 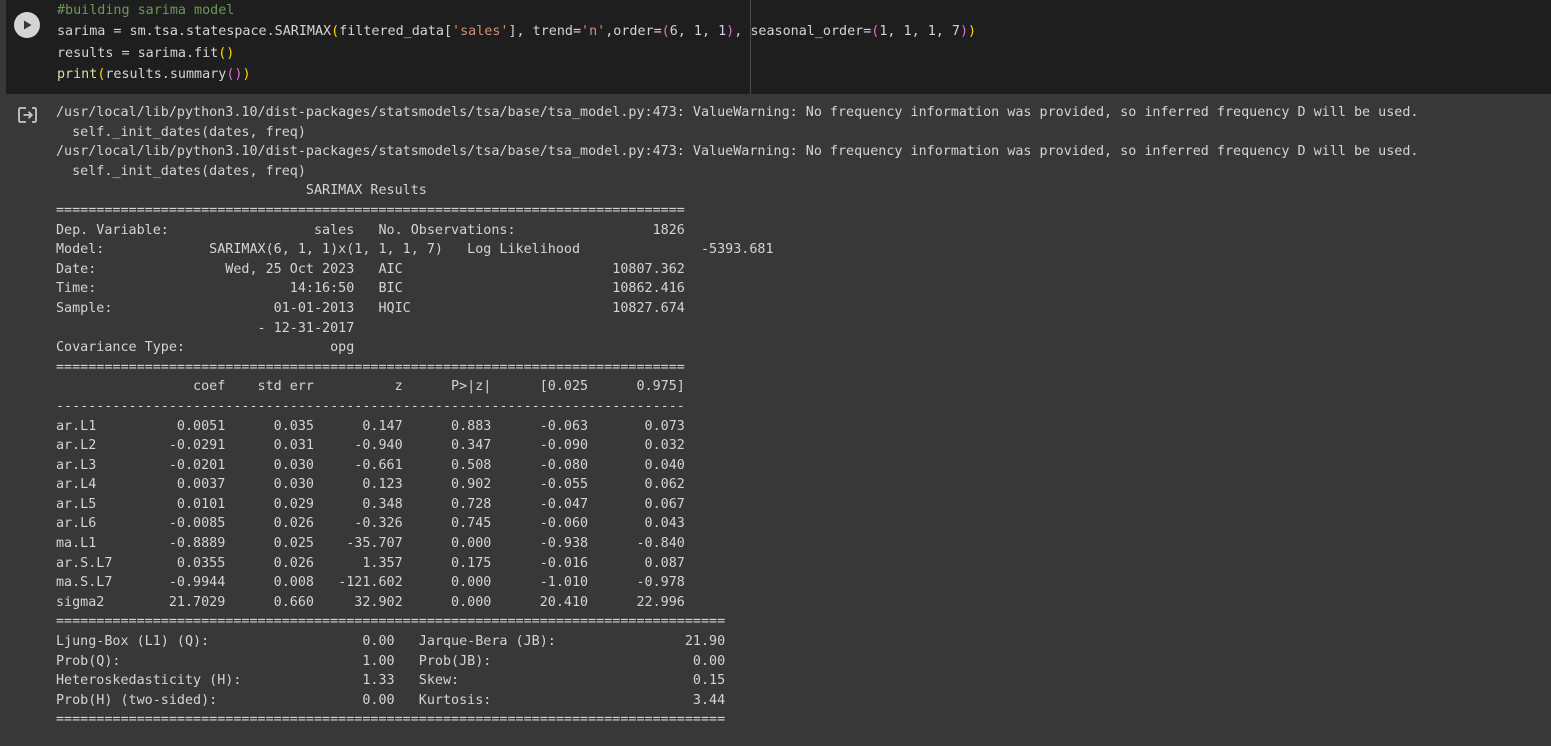 I want to click on run-cell-button, so click(x=27, y=25).